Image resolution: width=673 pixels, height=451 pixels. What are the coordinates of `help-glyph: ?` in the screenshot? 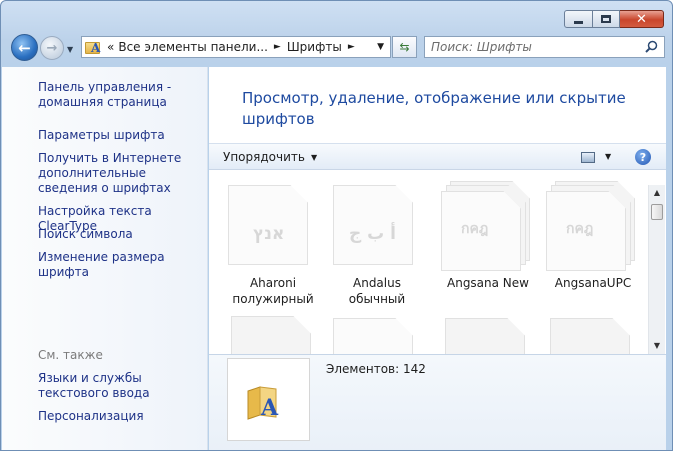 It's located at (643, 157).